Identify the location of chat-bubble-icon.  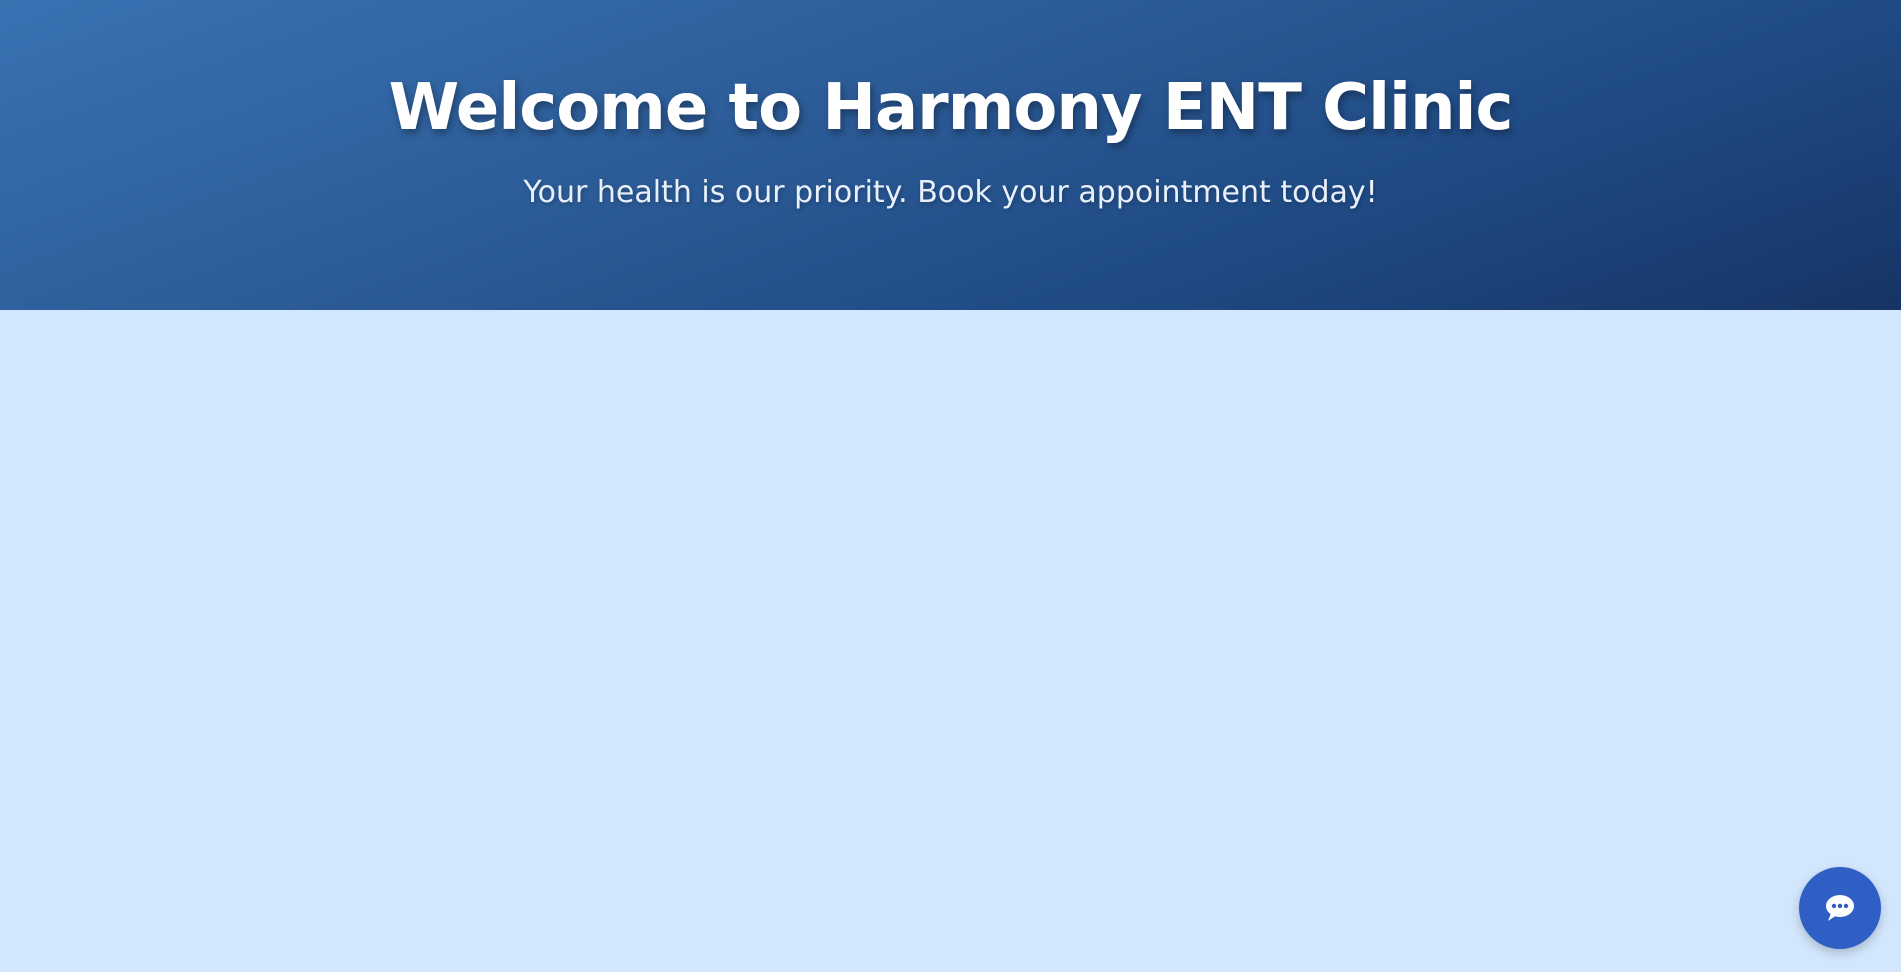
(1840, 908).